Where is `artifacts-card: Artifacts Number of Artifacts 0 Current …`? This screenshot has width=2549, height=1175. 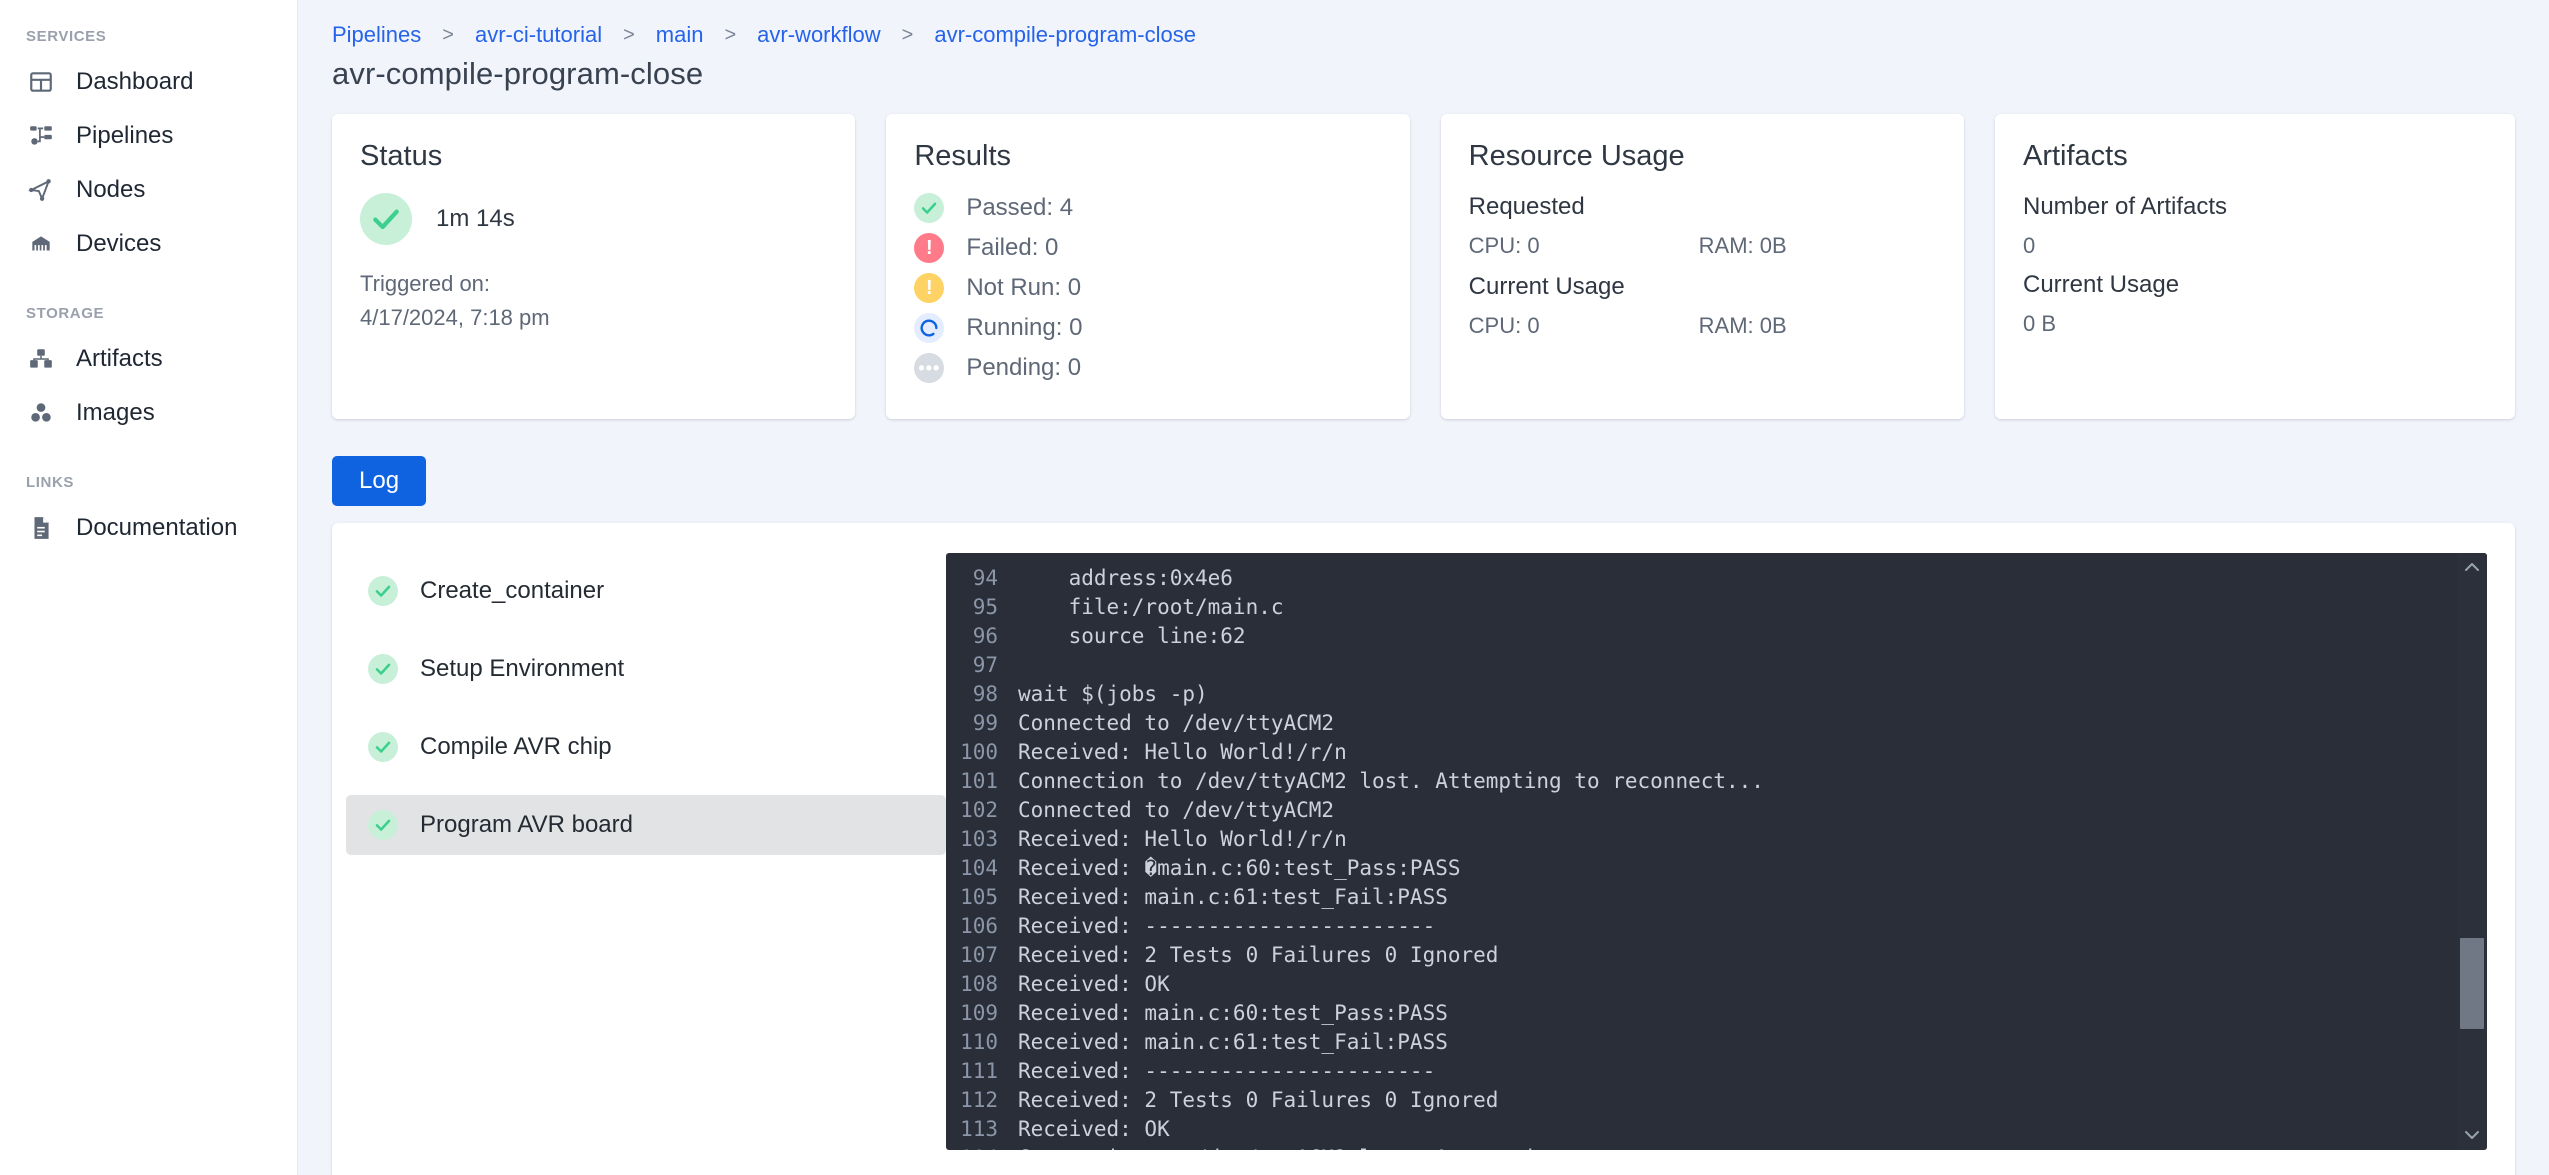 artifacts-card: Artifacts Number of Artifacts 0 Current … is located at coordinates (2254, 266).